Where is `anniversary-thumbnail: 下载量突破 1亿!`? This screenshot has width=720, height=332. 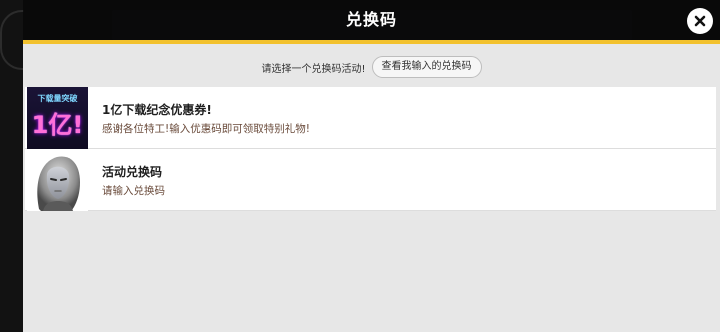
anniversary-thumbnail: 下载量突破 1亿! is located at coordinates (57, 118).